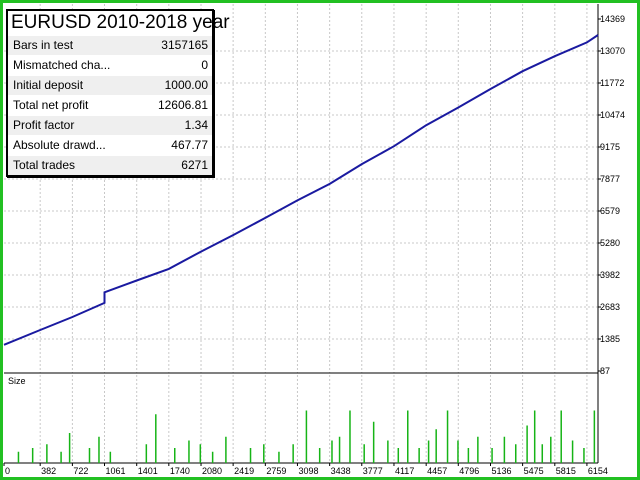 This screenshot has width=640, height=480. I want to click on stat-value: 467.77, so click(189, 145).